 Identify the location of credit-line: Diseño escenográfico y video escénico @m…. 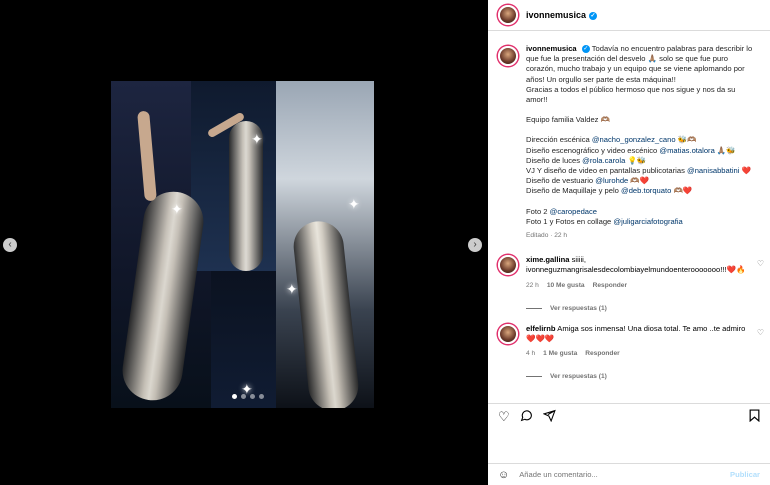
(643, 151).